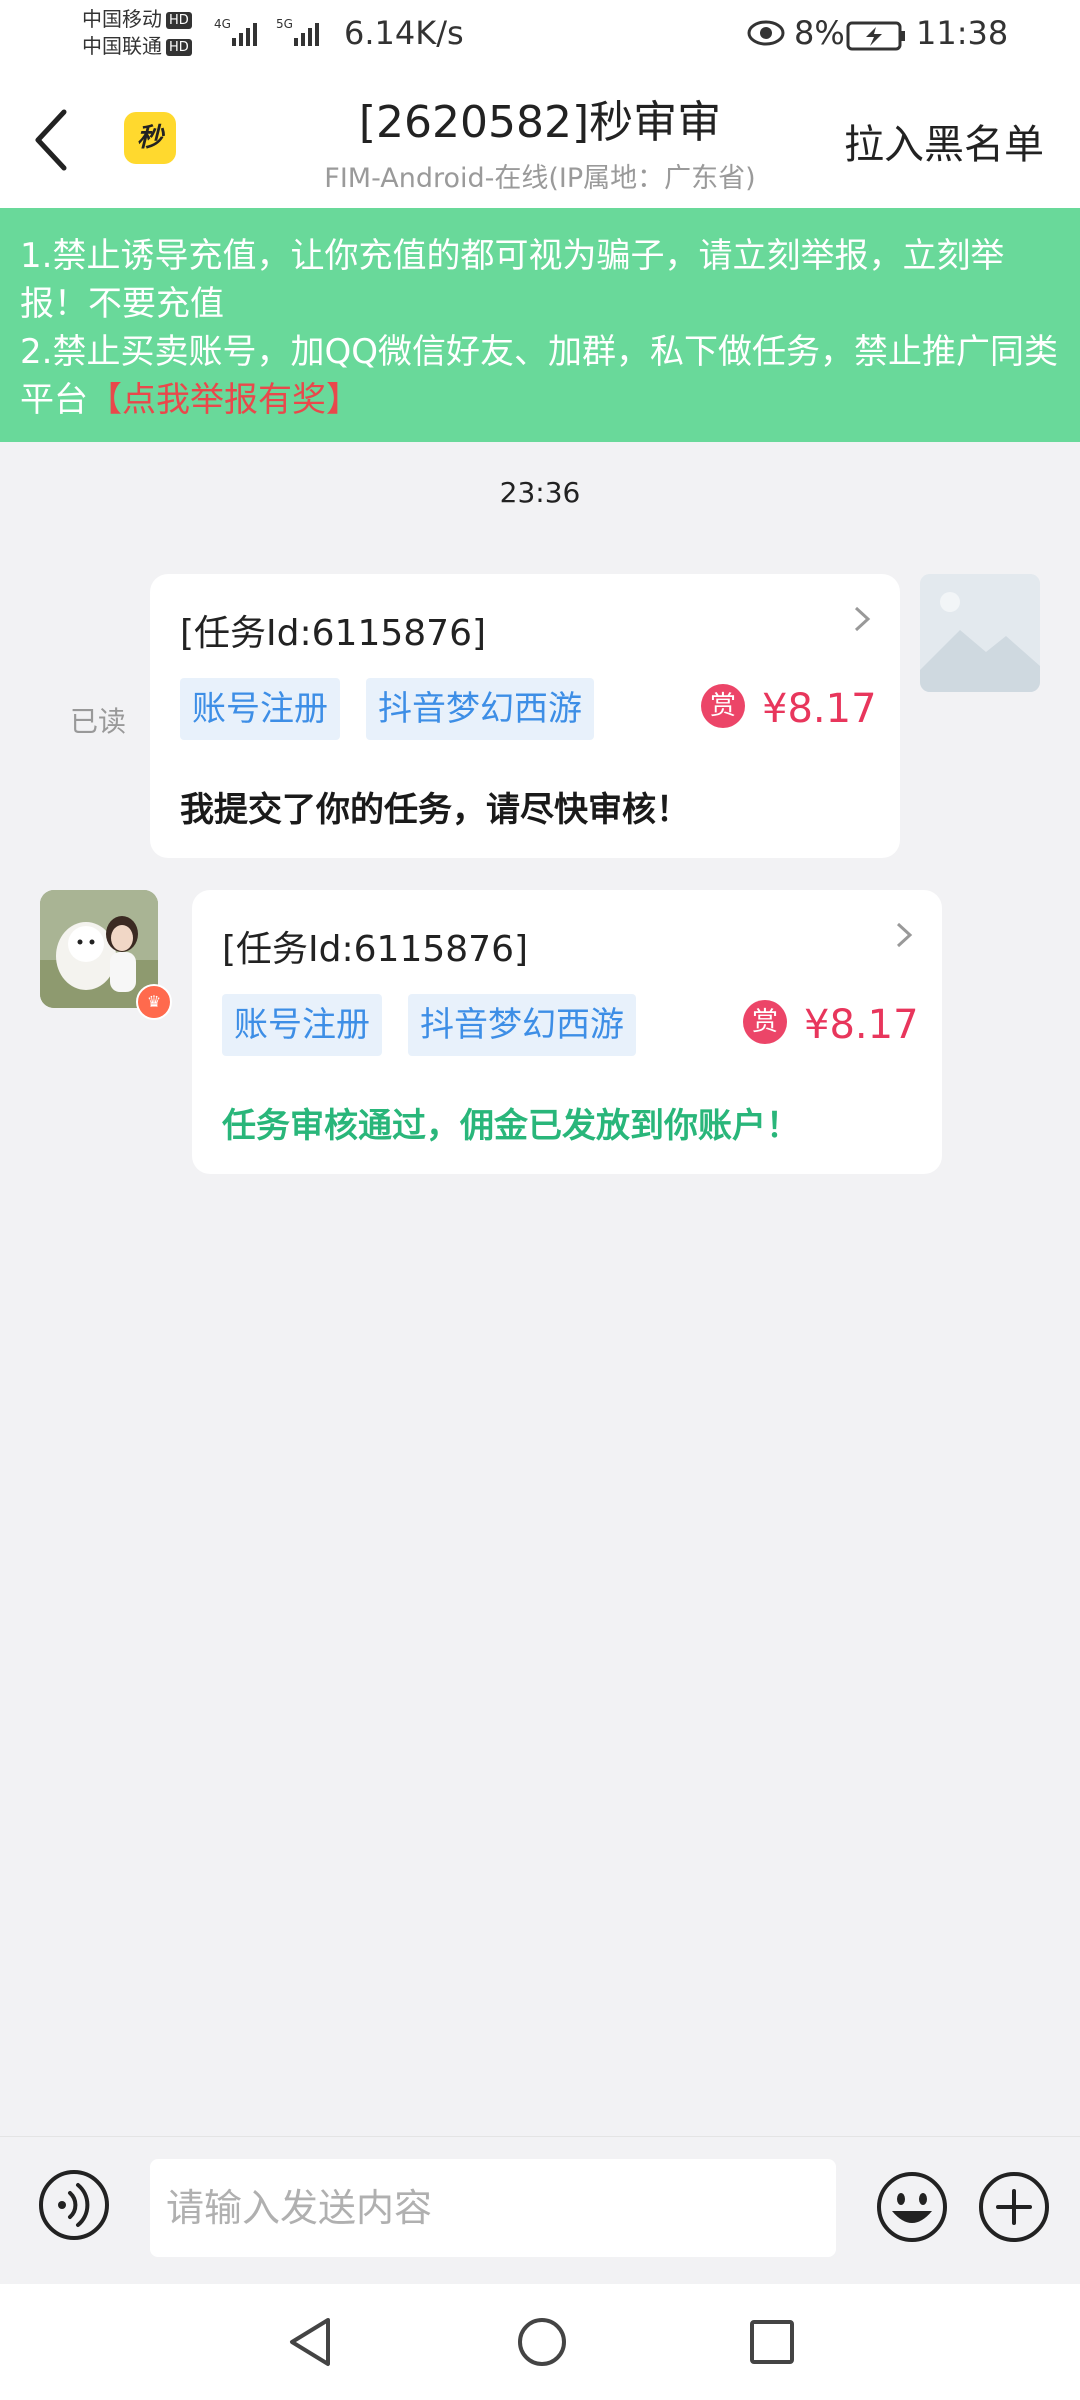 The width and height of the screenshot is (1080, 2400). Describe the element at coordinates (122, 19) in the screenshot. I see `carrier-1: 中国移动` at that location.